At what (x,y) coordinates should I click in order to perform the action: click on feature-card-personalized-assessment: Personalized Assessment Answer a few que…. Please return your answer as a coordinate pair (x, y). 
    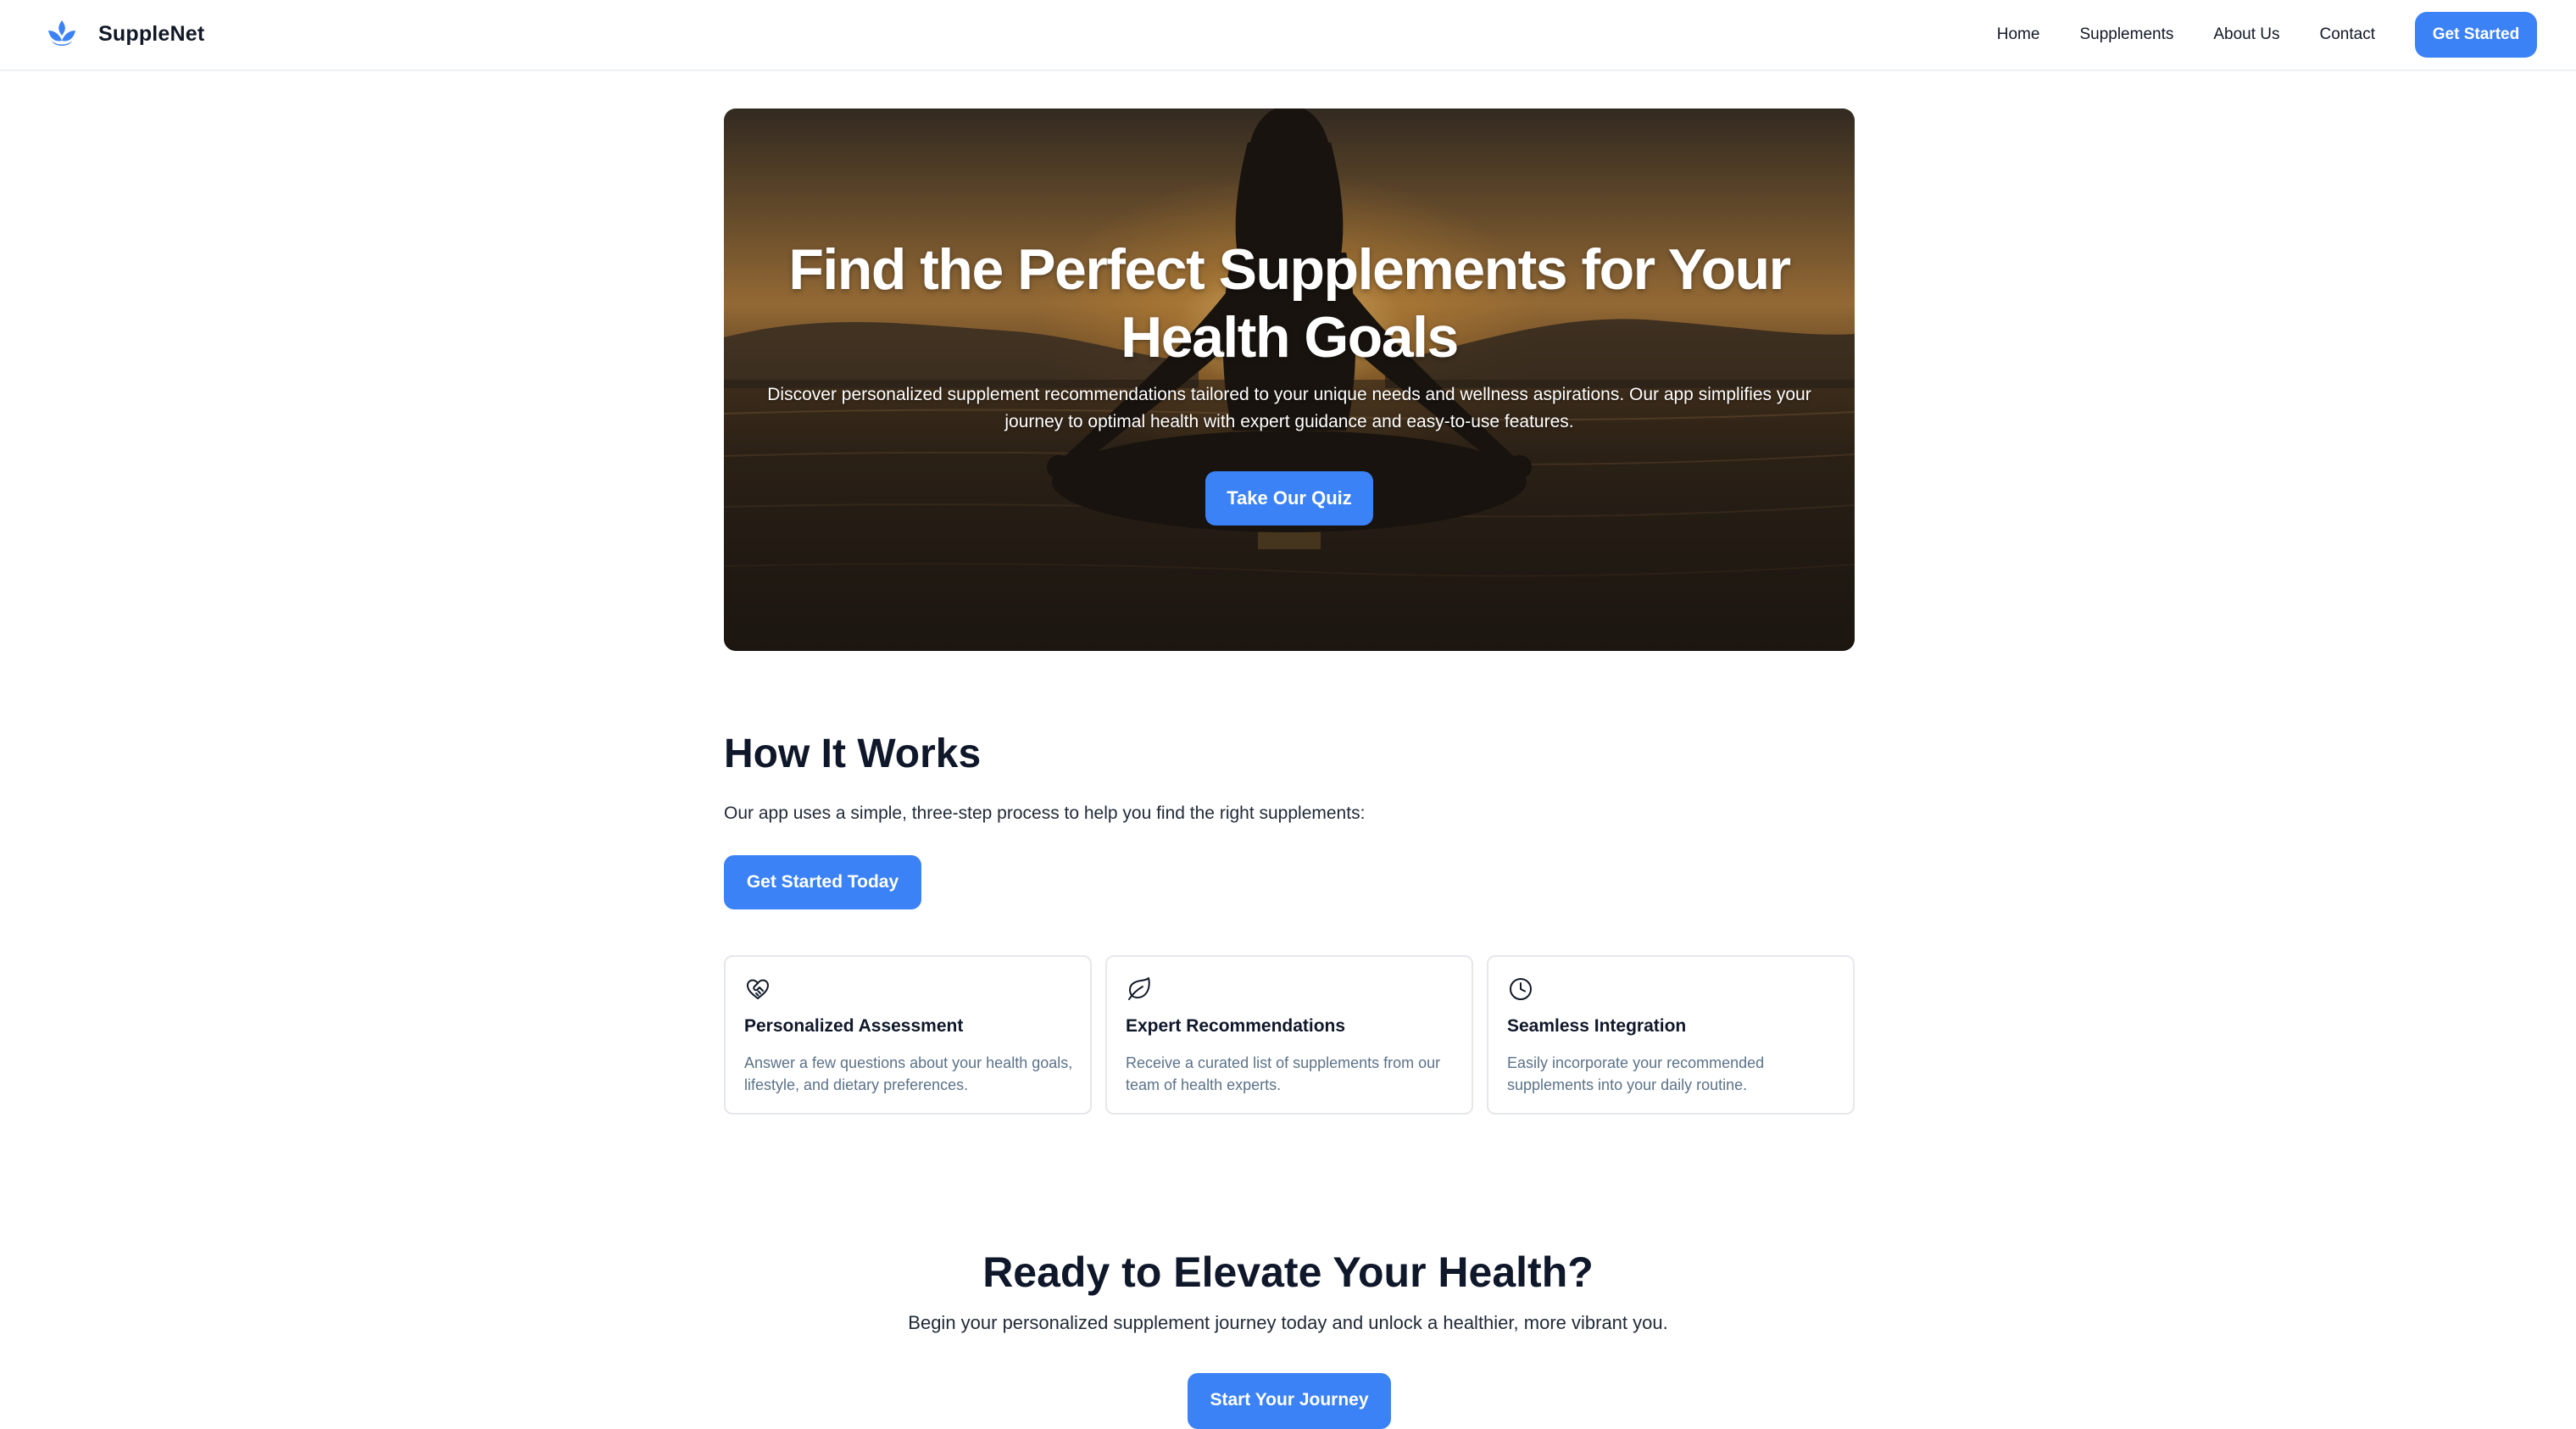
    Looking at the image, I should click on (908, 1035).